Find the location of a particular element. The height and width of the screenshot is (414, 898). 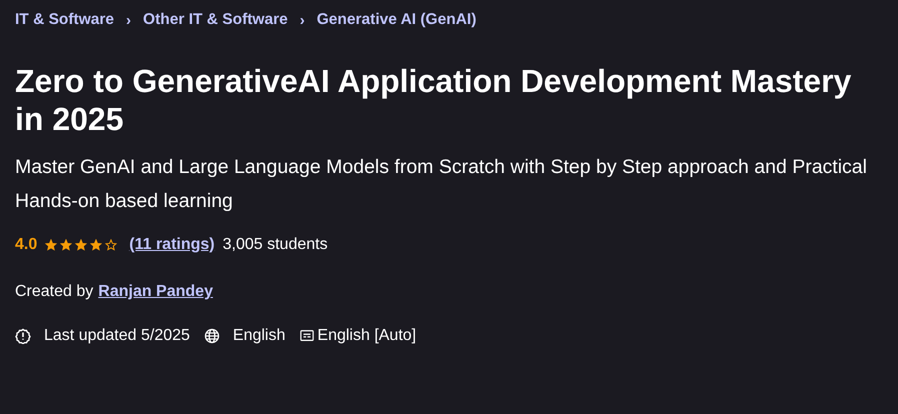

captions-icon is located at coordinates (307, 336).